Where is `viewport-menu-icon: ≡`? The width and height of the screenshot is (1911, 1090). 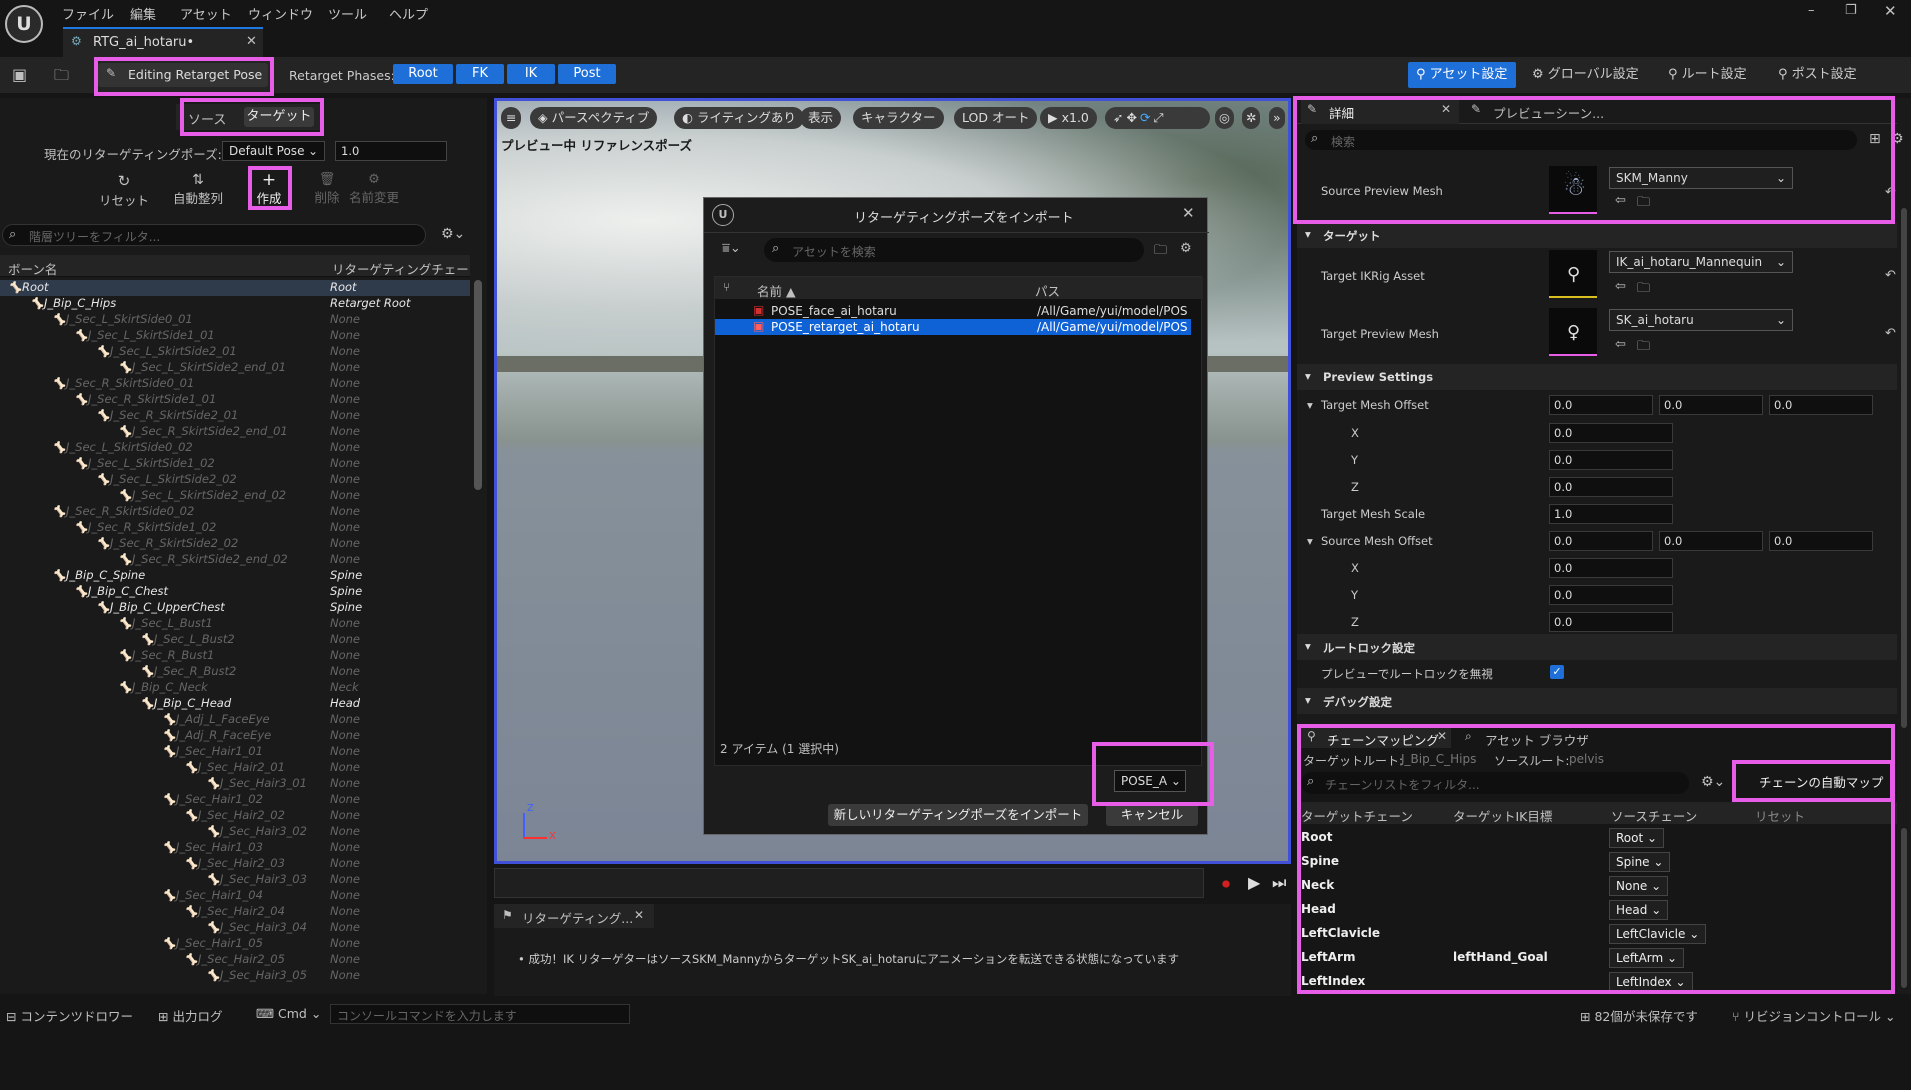
viewport-menu-icon: ≡ is located at coordinates (511, 118).